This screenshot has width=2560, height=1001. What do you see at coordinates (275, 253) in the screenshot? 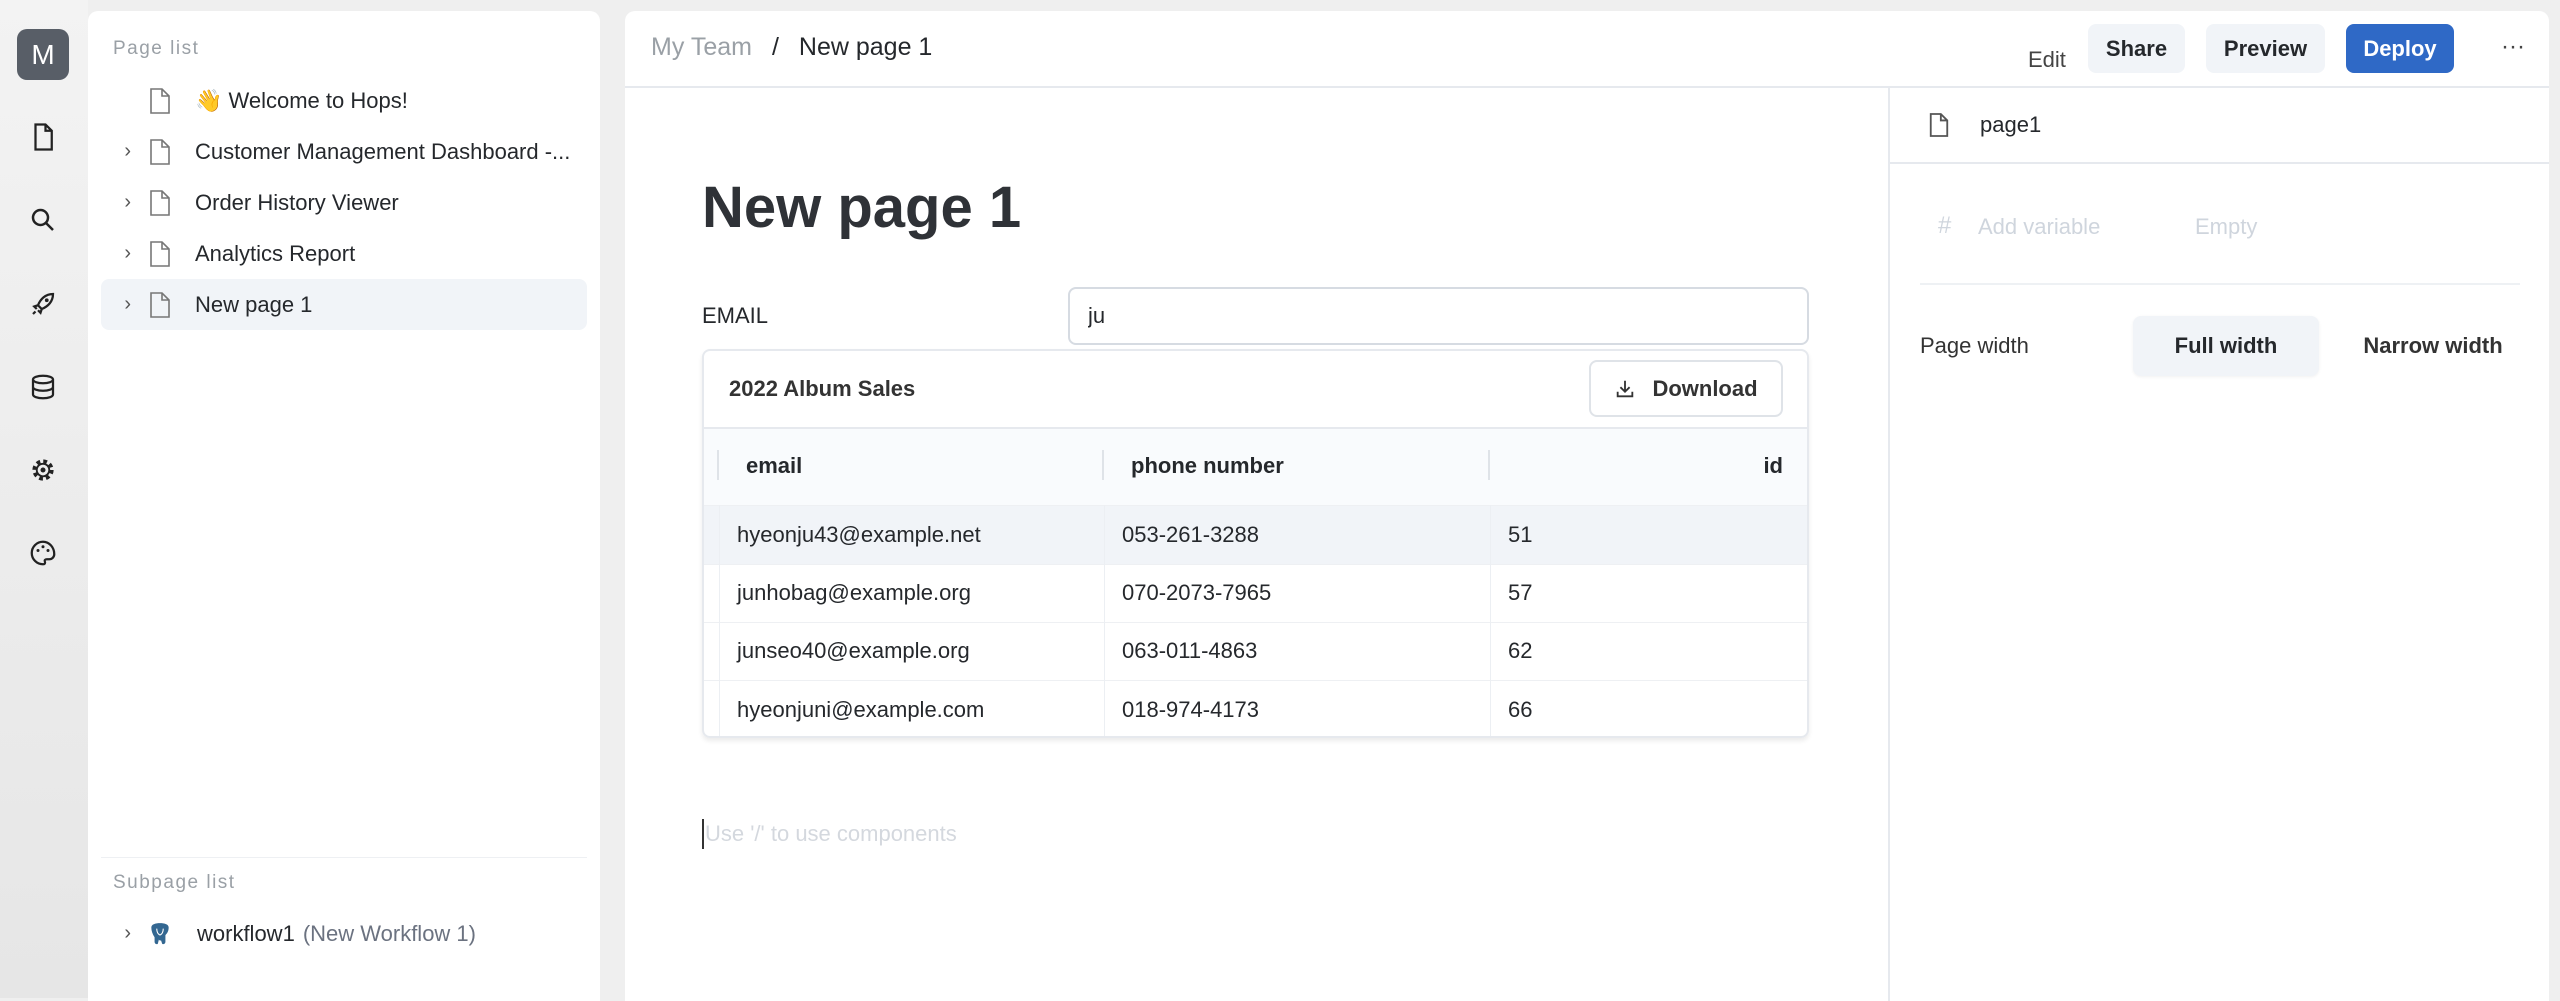
I see `page-item-label: Analytics Report` at bounding box center [275, 253].